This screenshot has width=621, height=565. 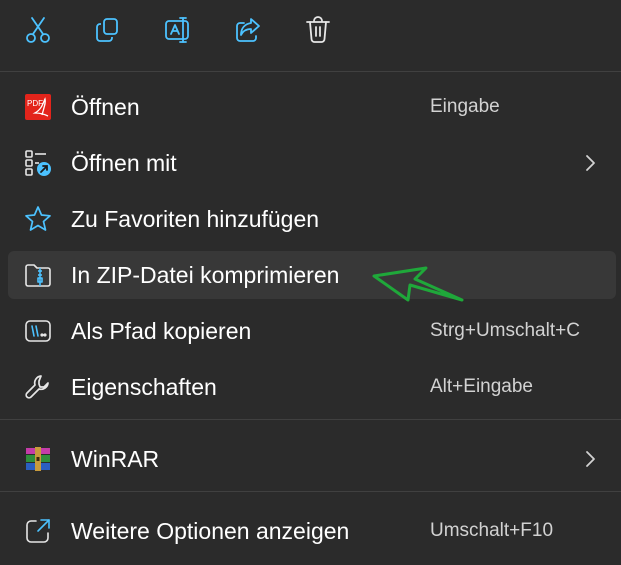 What do you see at coordinates (481, 386) in the screenshot?
I see `menu-item-shortcut: Alt+Eingabe` at bounding box center [481, 386].